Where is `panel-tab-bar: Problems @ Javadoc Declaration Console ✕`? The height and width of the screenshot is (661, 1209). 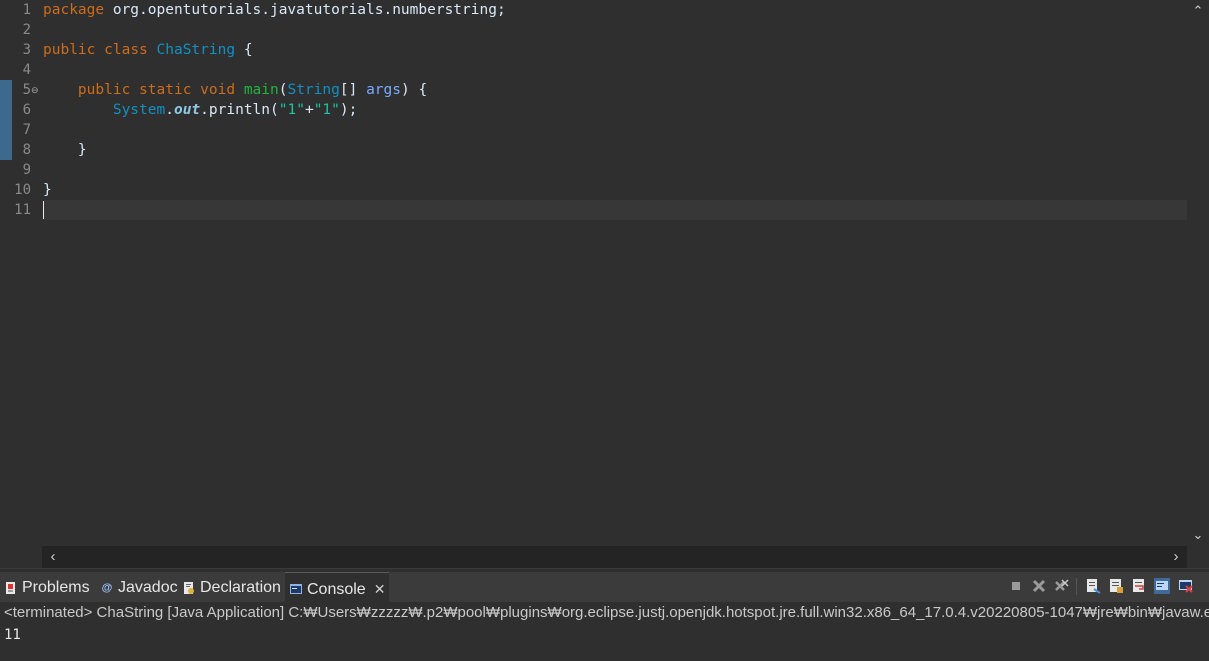 panel-tab-bar: Problems @ Javadoc Declaration Console ✕ is located at coordinates (604, 587).